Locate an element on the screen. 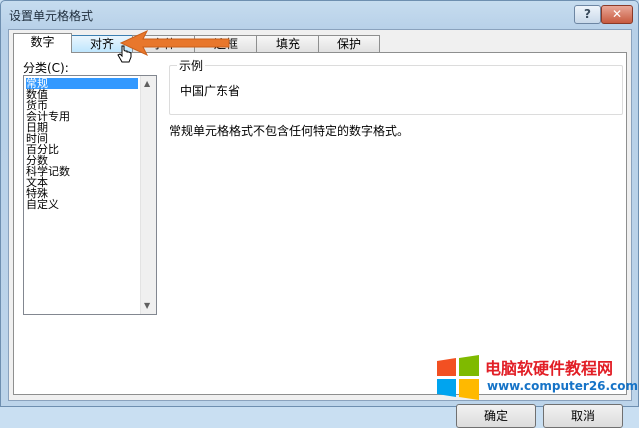 This screenshot has height=428, width=639. tab-fill: 填充 is located at coordinates (288, 43).